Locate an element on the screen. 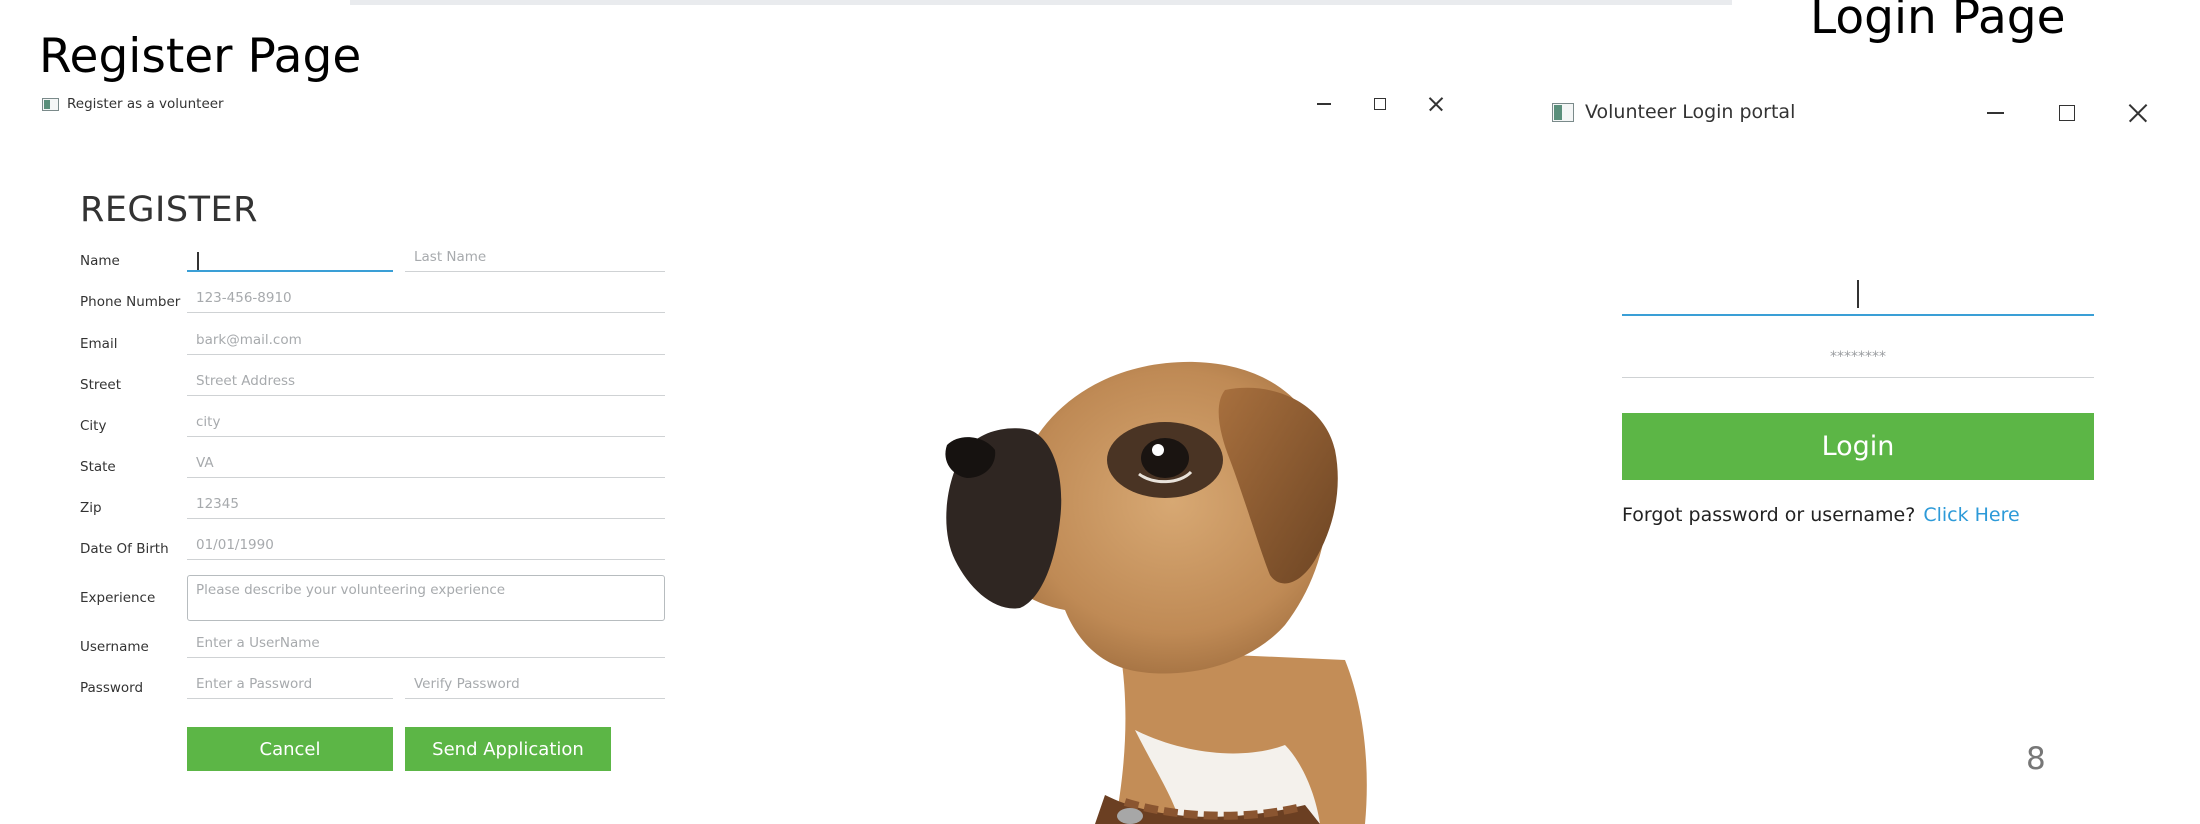 This screenshot has height=824, width=2200. click-here-link: Click Here is located at coordinates (1971, 515).